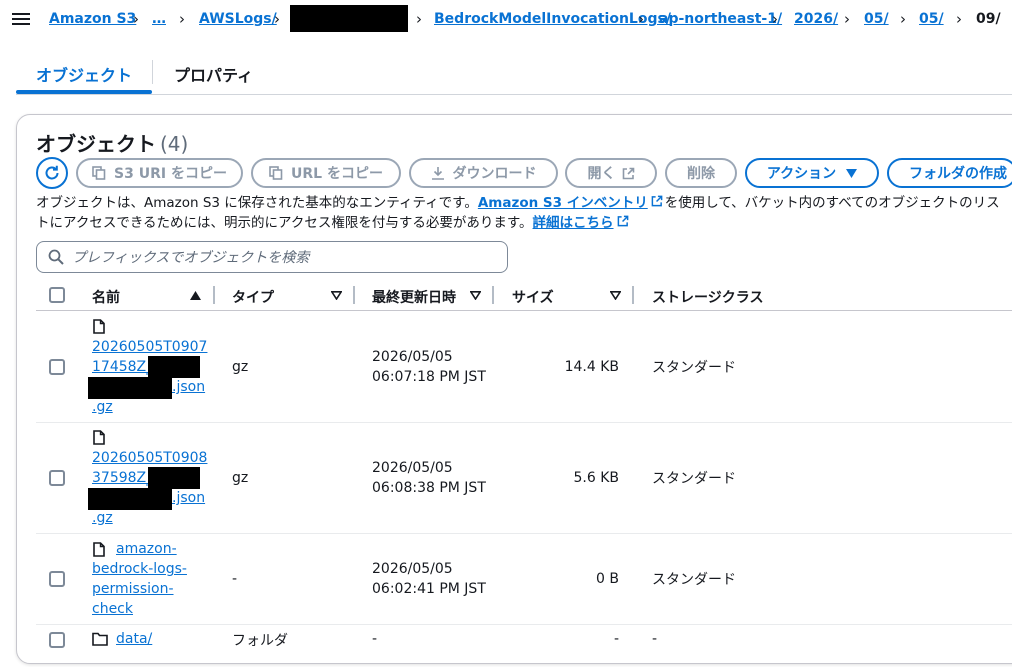  What do you see at coordinates (852, 173) in the screenshot?
I see `caret-down-icon` at bounding box center [852, 173].